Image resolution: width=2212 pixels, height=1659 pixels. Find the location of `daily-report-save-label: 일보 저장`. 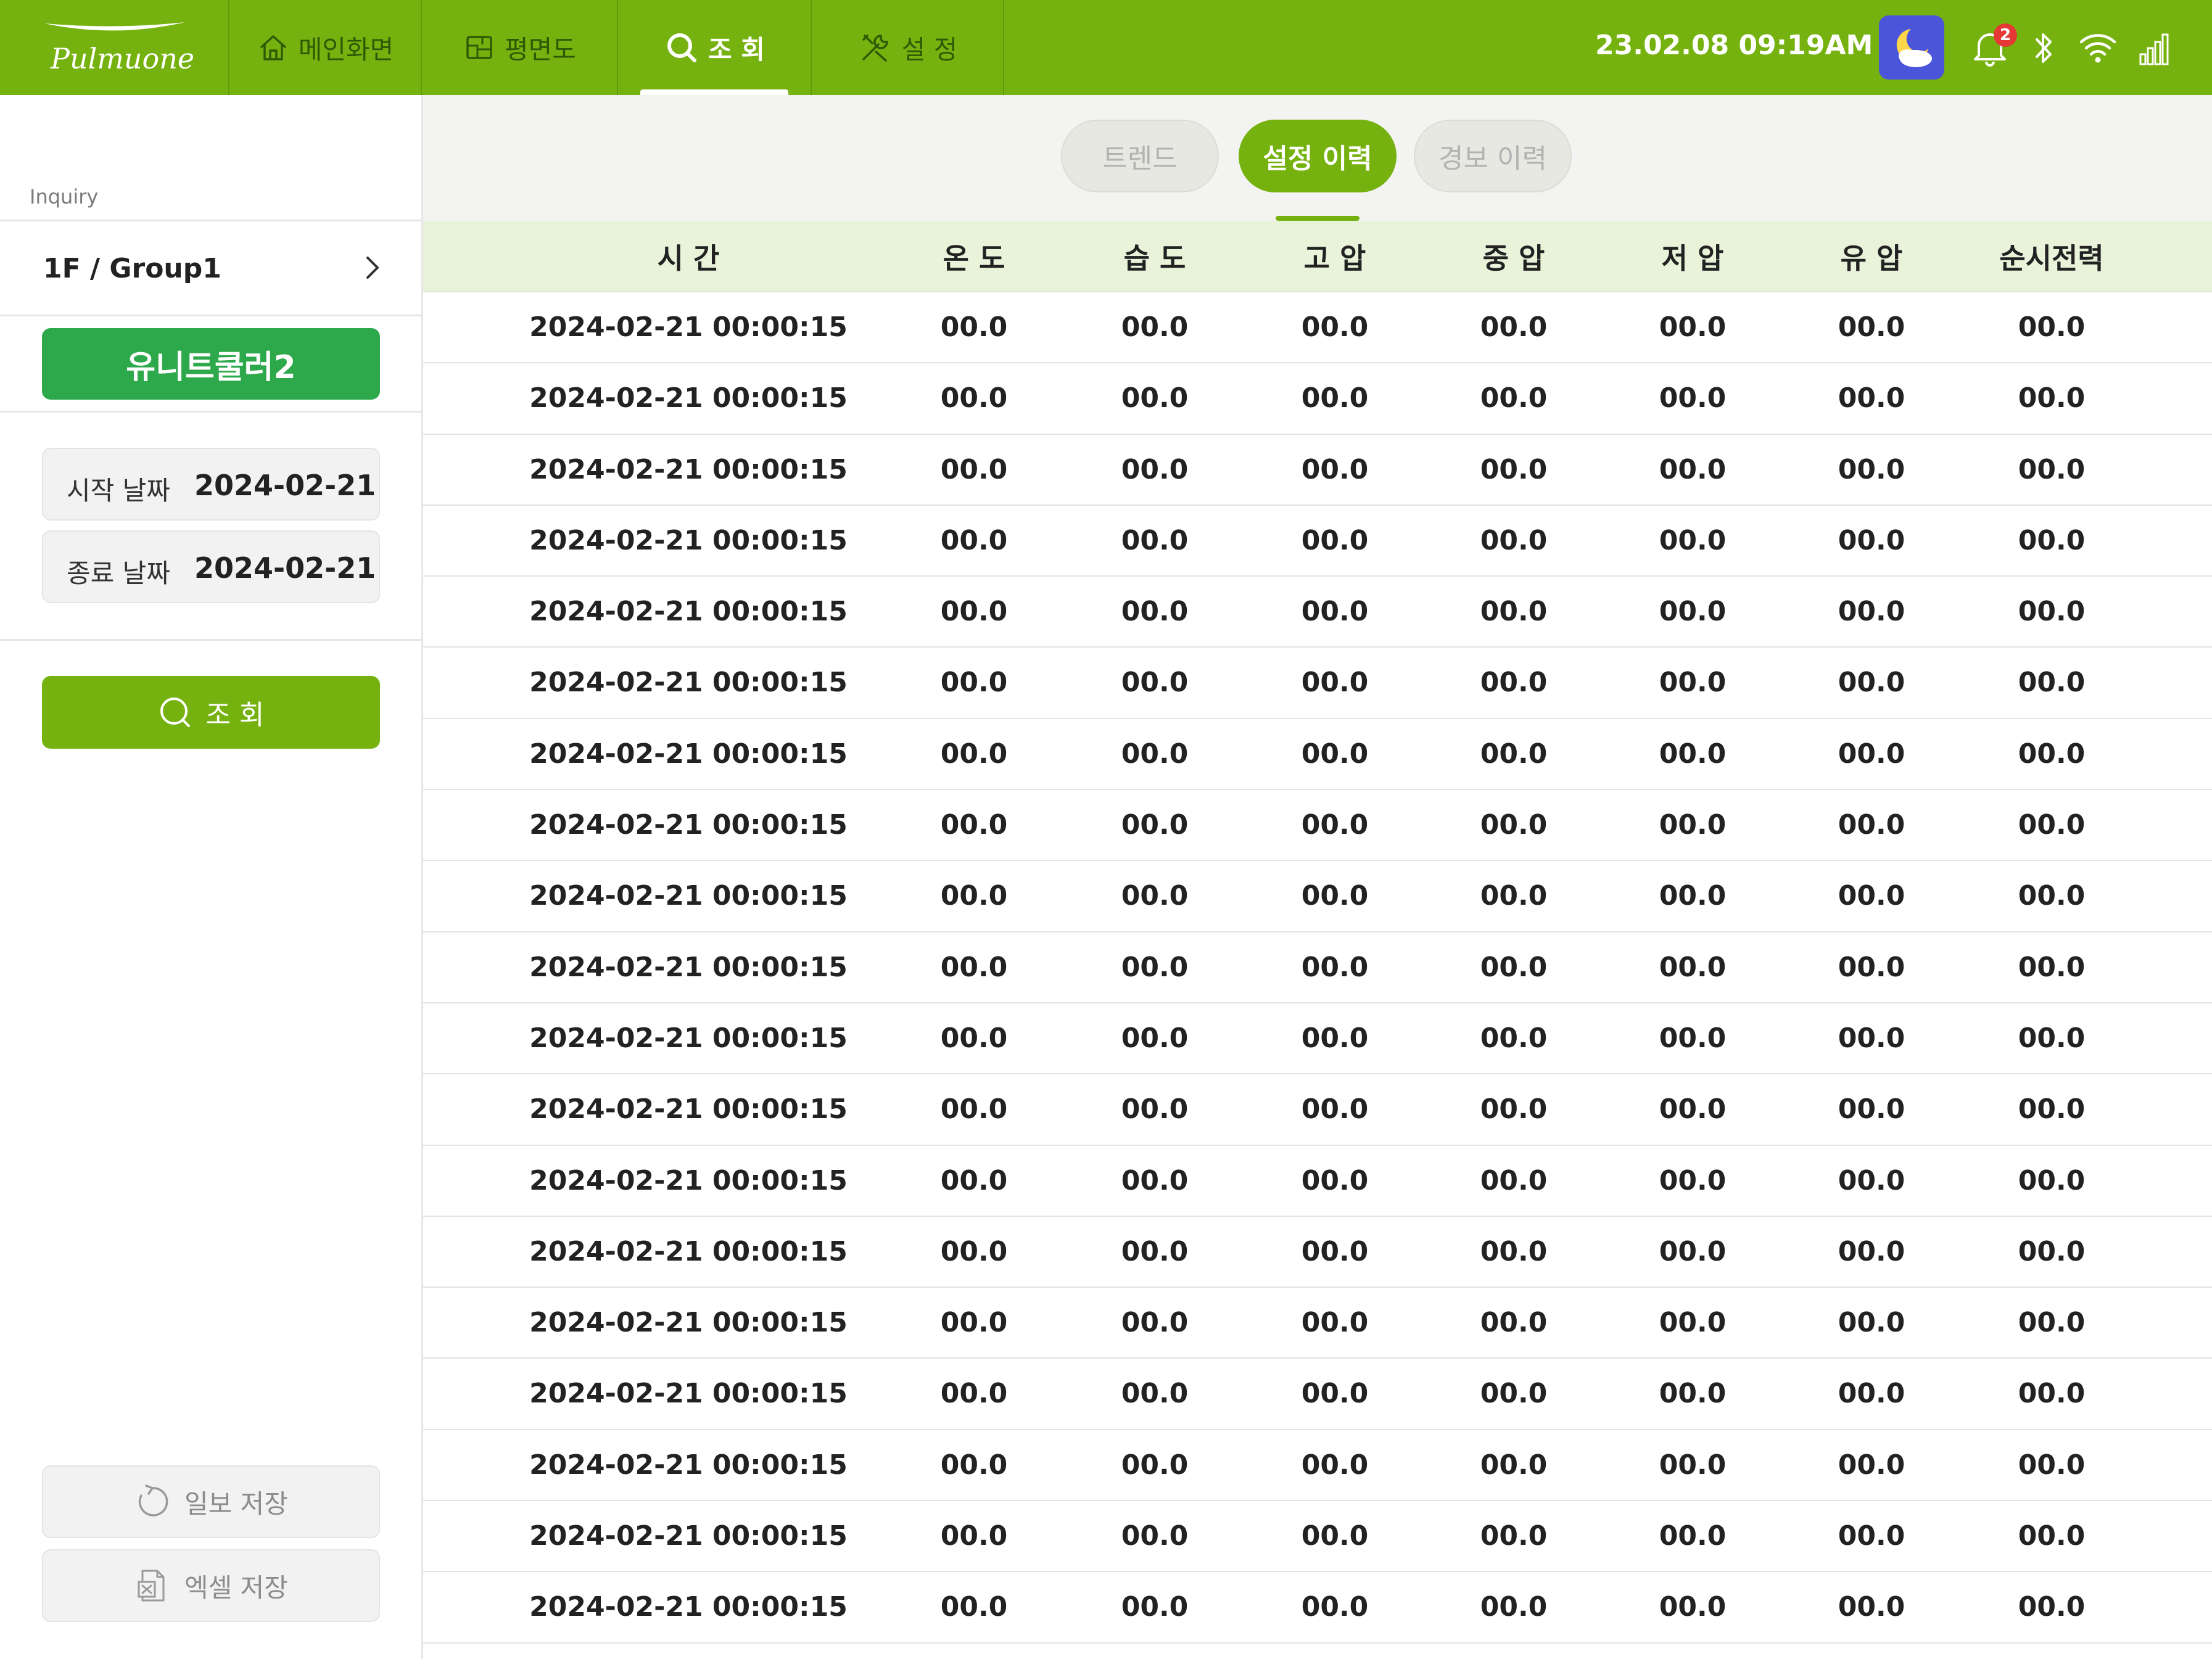

daily-report-save-label: 일보 저장 is located at coordinates (236, 1503).